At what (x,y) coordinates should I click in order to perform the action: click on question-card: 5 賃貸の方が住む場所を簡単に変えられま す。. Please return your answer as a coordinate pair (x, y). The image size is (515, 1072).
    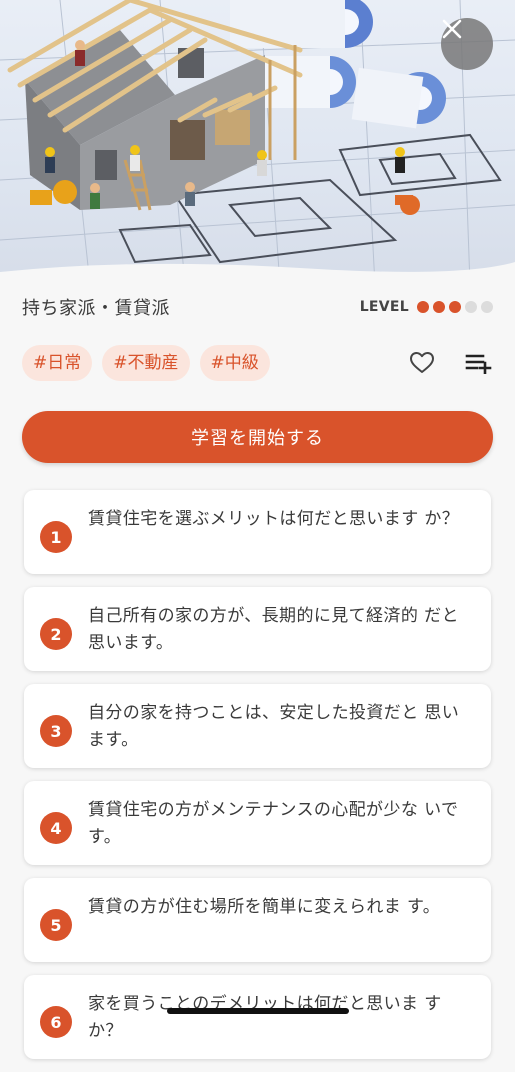
    Looking at the image, I should click on (257, 920).